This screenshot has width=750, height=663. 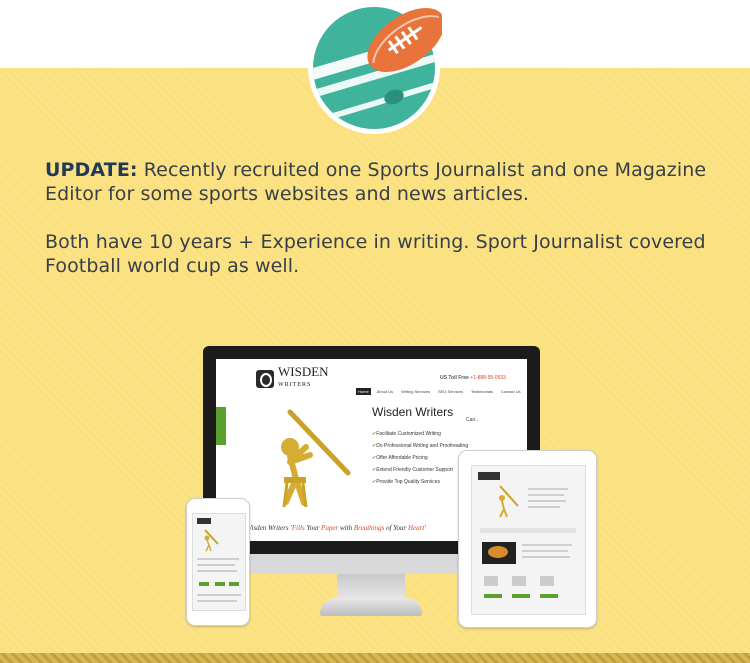 I want to click on hero-title: Wisden Writers, so click(x=413, y=412).